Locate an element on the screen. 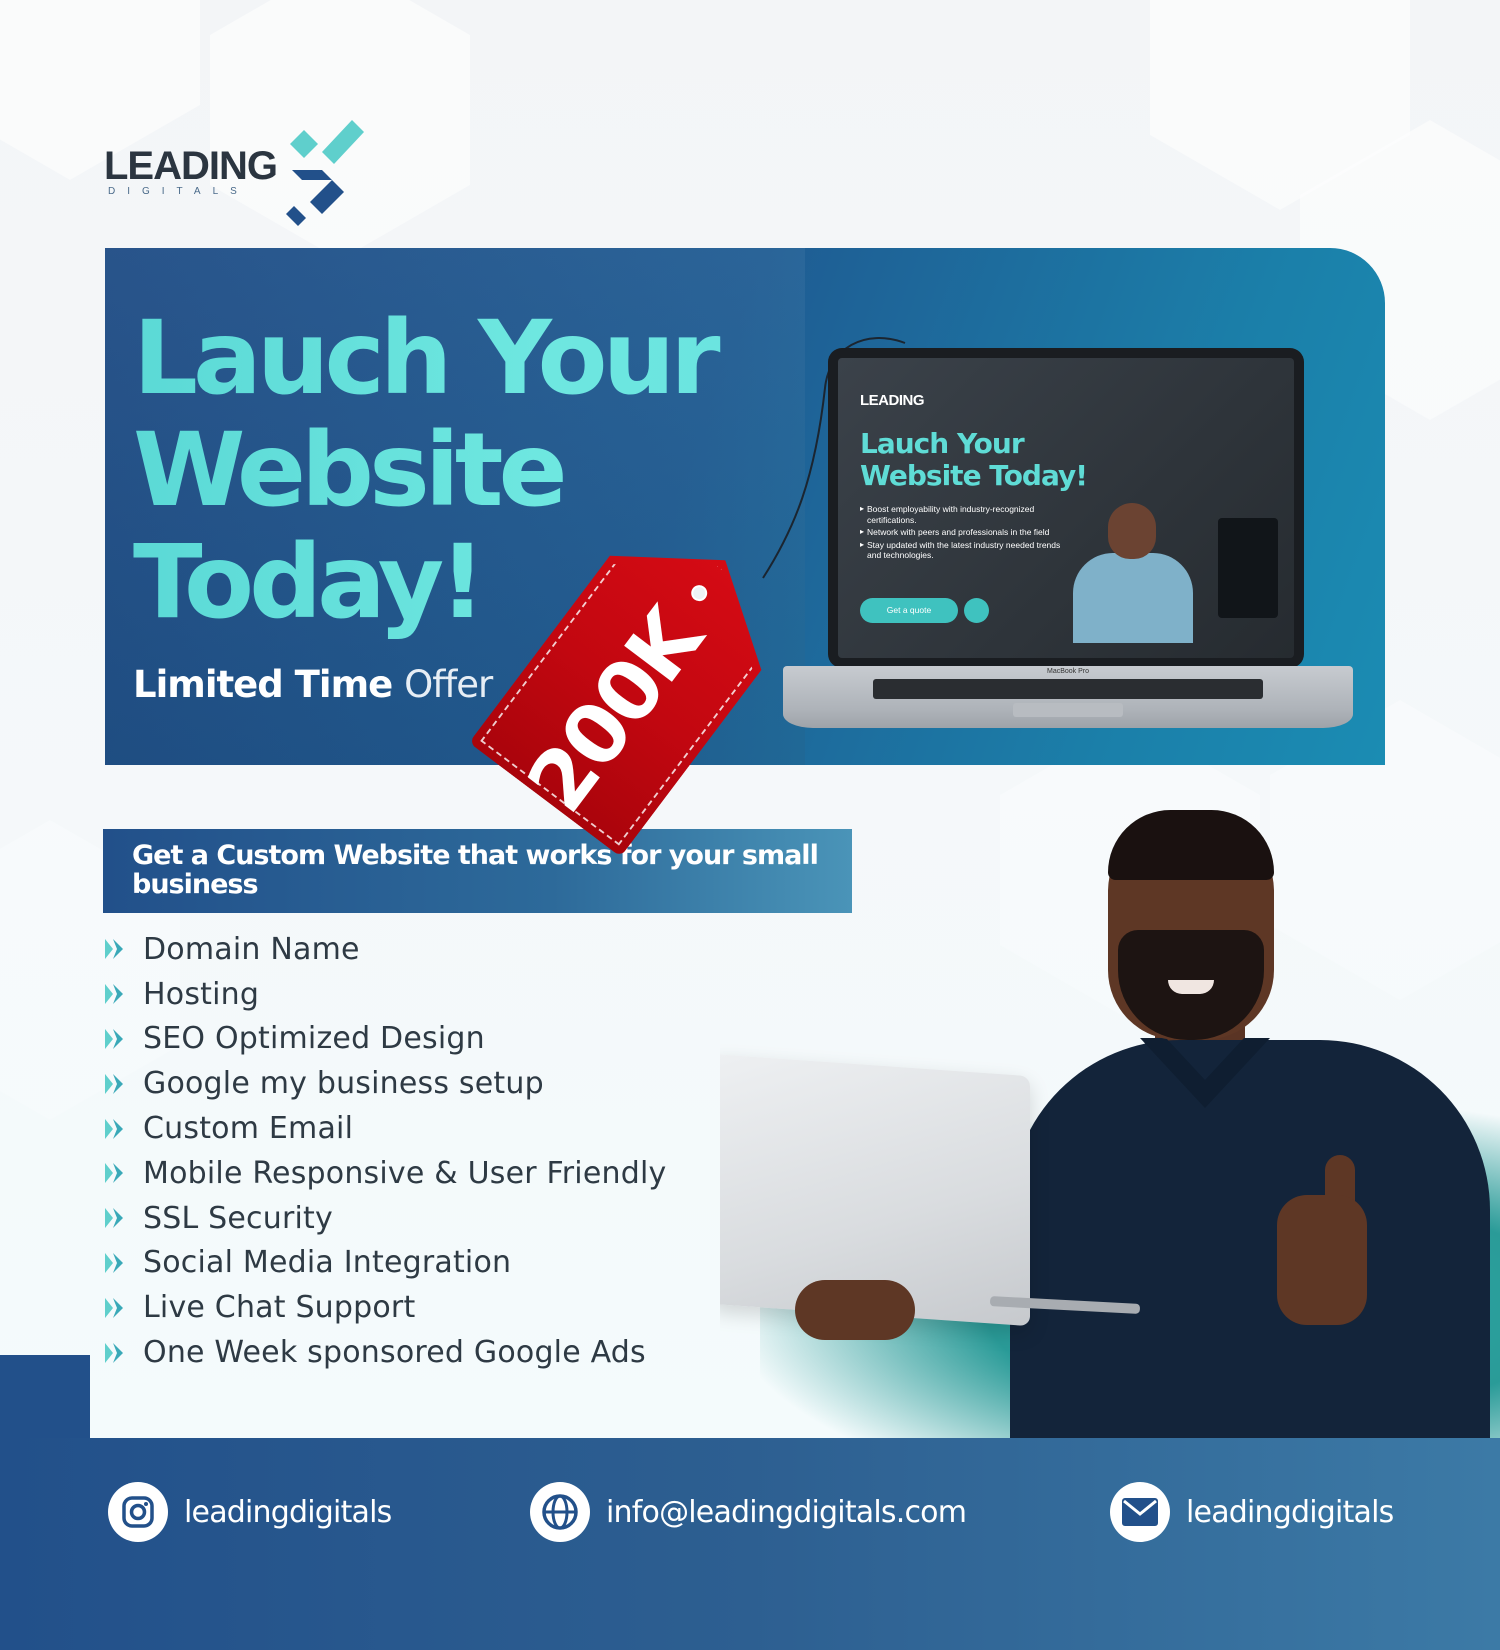  contact-website: info@leadingdigitals.com is located at coordinates (748, 1512).